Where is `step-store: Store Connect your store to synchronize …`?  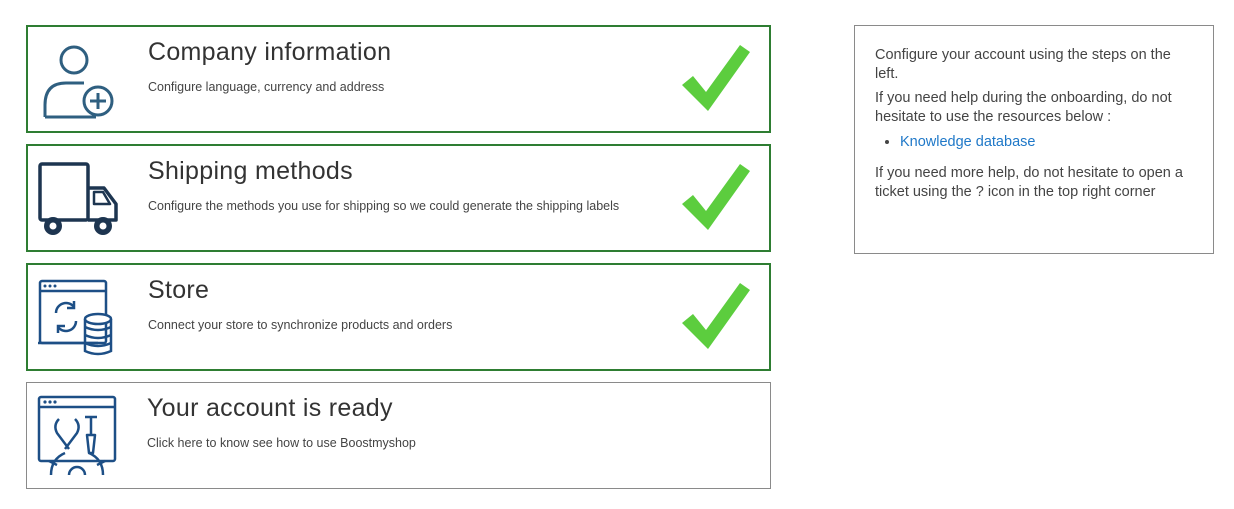 step-store: Store Connect your store to synchronize … is located at coordinates (398, 317).